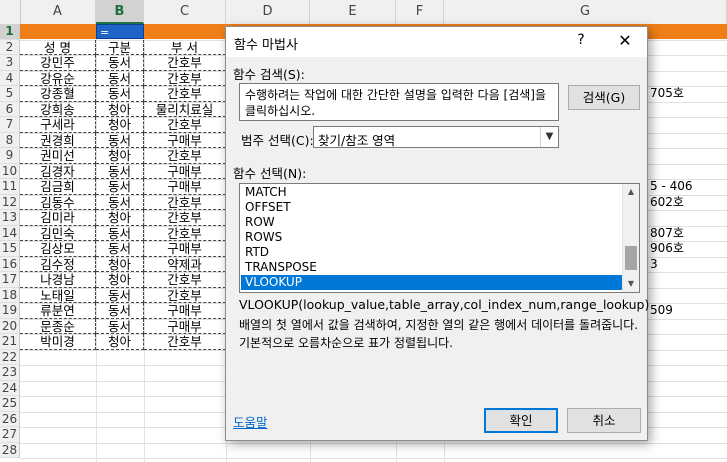  I want to click on table-cell: 약제과, so click(185, 264).